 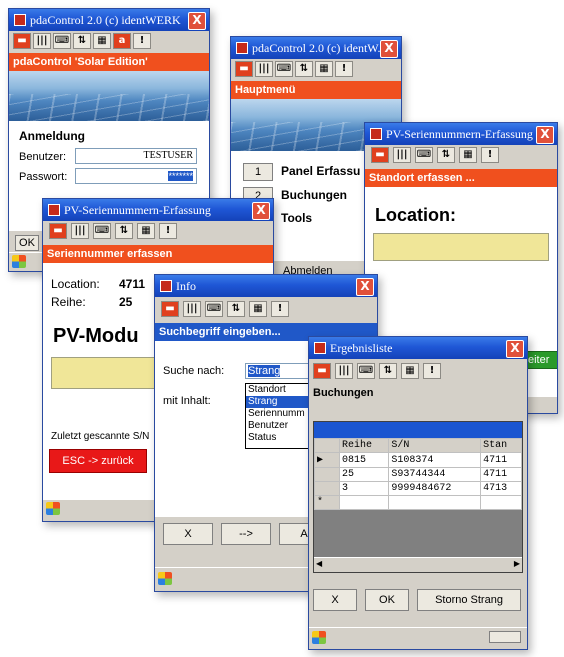 I want to click on password-input: *******, so click(x=136, y=176).